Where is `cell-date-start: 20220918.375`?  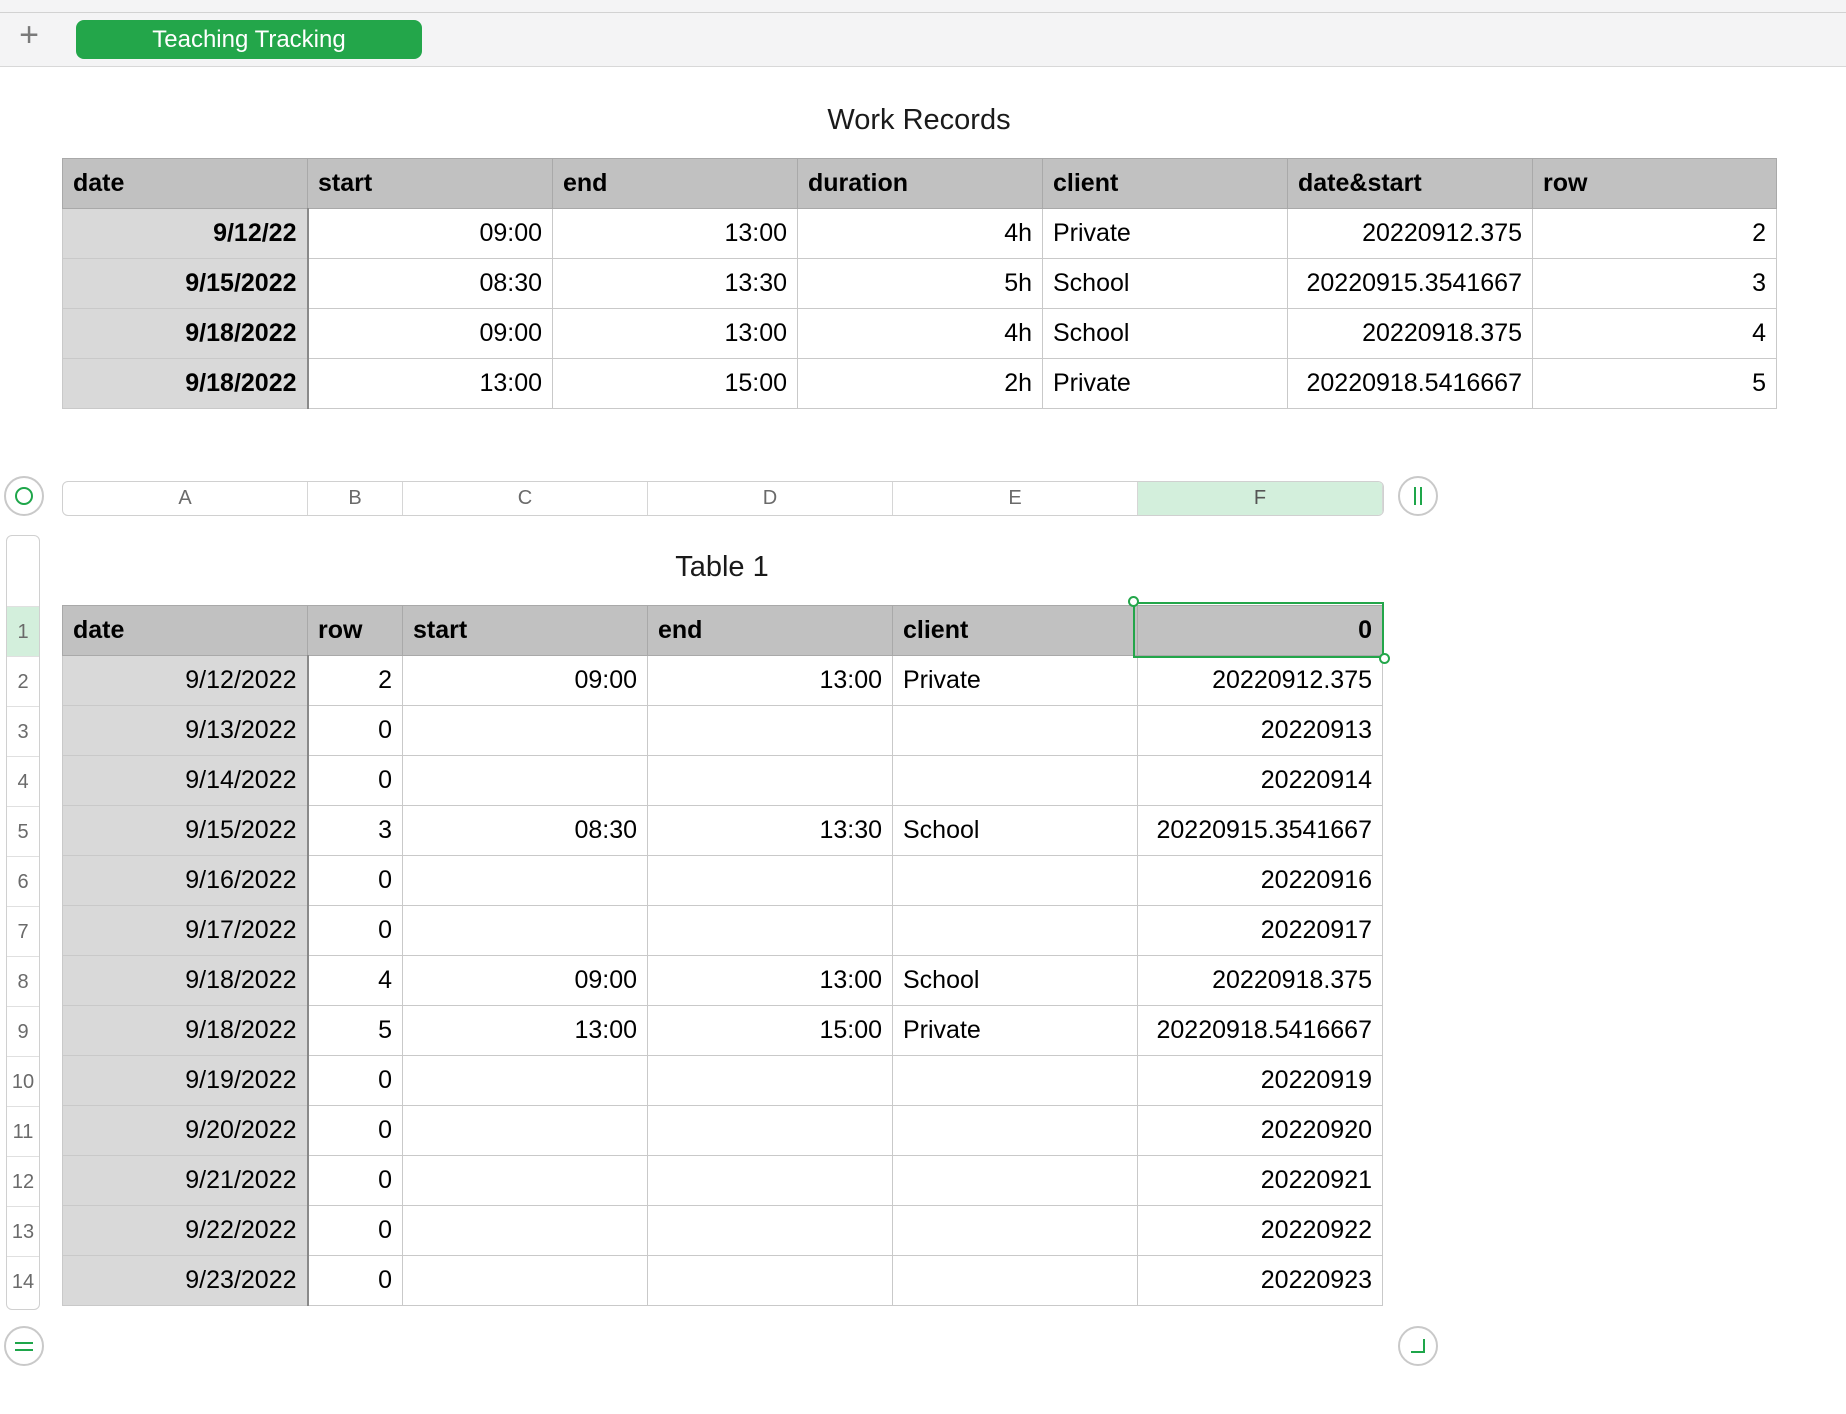 cell-date-start: 20220918.375 is located at coordinates (1410, 333).